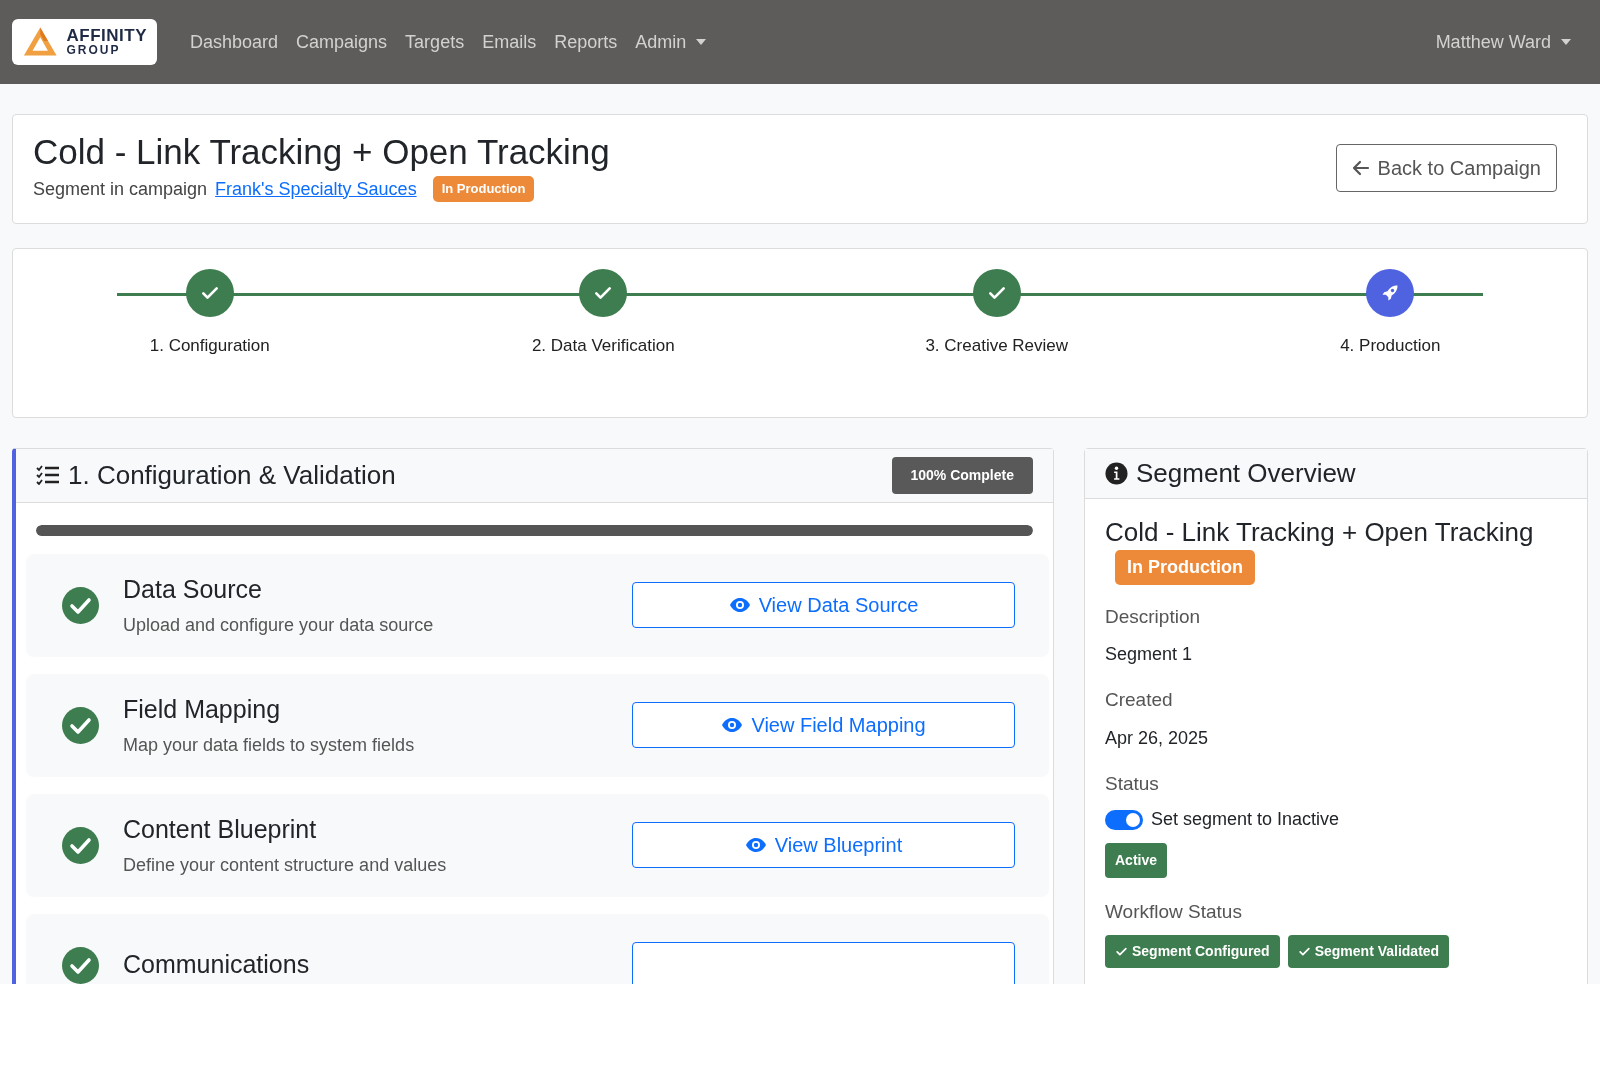 Image resolution: width=1600 pixels, height=1066 pixels. I want to click on item-description: Upload and configure your data source, so click(279, 626).